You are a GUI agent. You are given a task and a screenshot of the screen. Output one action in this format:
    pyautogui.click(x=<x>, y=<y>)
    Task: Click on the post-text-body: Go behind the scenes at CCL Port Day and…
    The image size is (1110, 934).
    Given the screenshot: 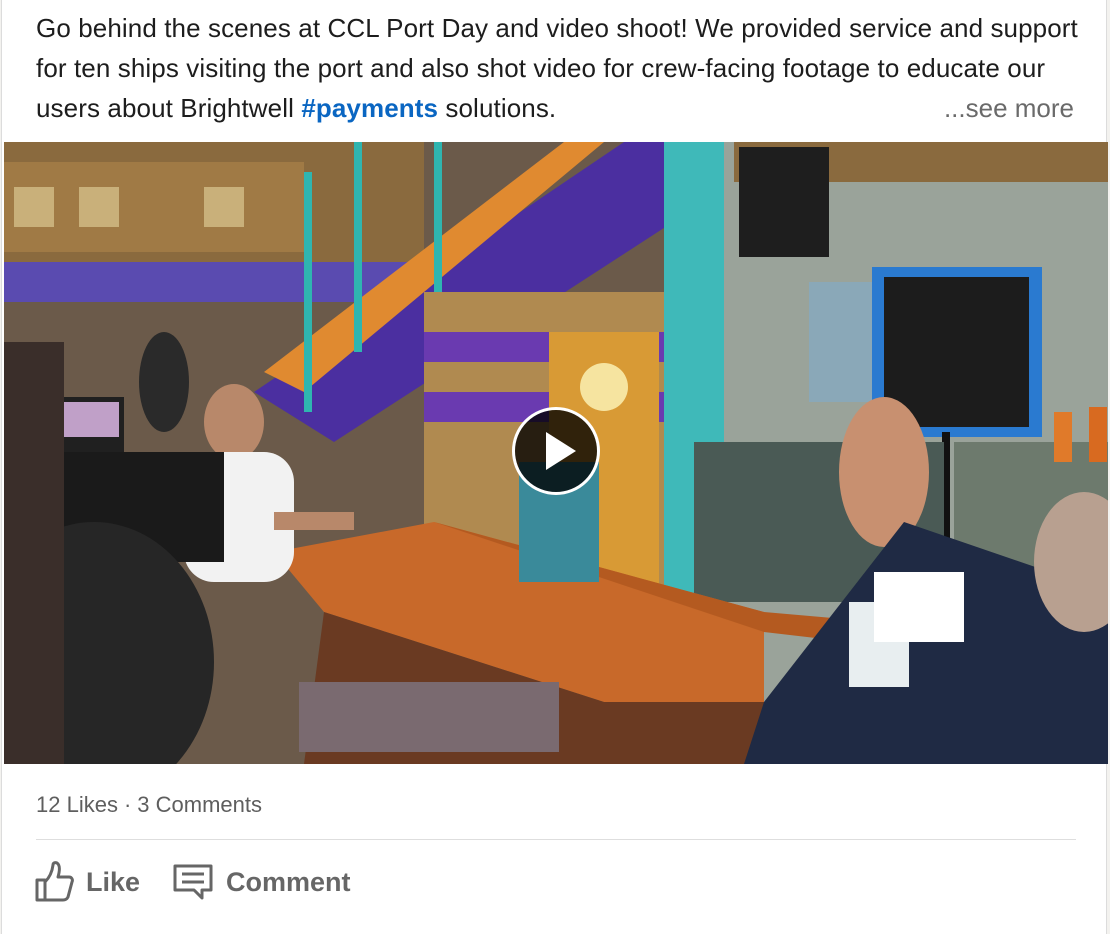 What is the action you would take?
    pyautogui.click(x=557, y=68)
    